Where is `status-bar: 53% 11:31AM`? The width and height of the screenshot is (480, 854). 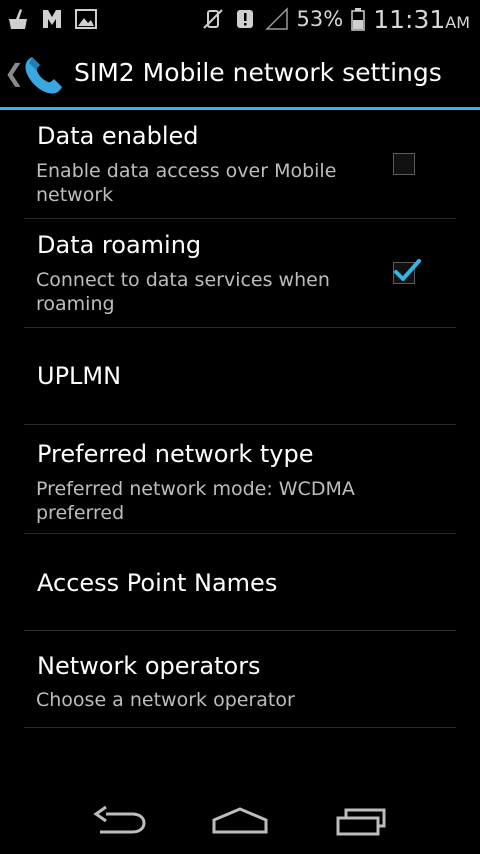 status-bar: 53% 11:31AM is located at coordinates (240, 19).